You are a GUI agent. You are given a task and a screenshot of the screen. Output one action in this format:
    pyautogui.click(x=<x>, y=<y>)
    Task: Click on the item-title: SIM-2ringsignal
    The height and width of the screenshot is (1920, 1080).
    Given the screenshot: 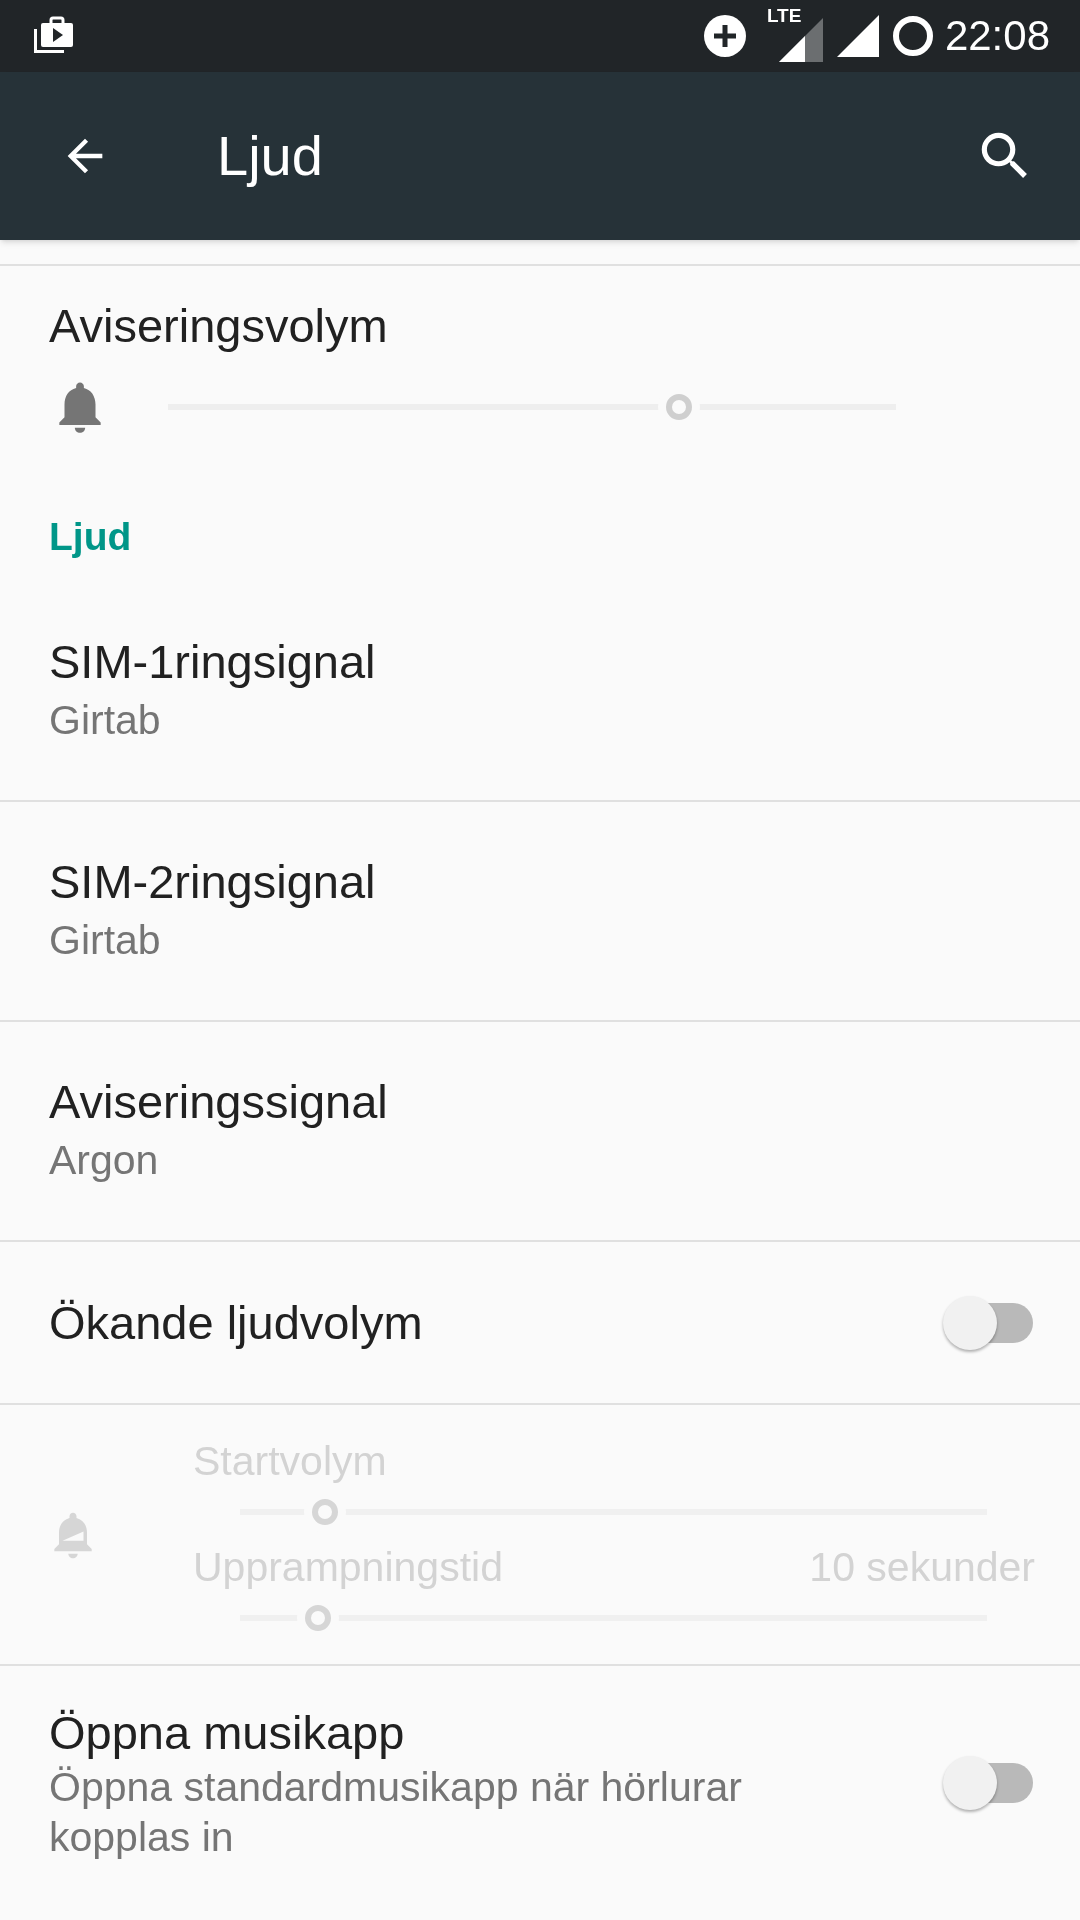 What is the action you would take?
    pyautogui.click(x=213, y=882)
    